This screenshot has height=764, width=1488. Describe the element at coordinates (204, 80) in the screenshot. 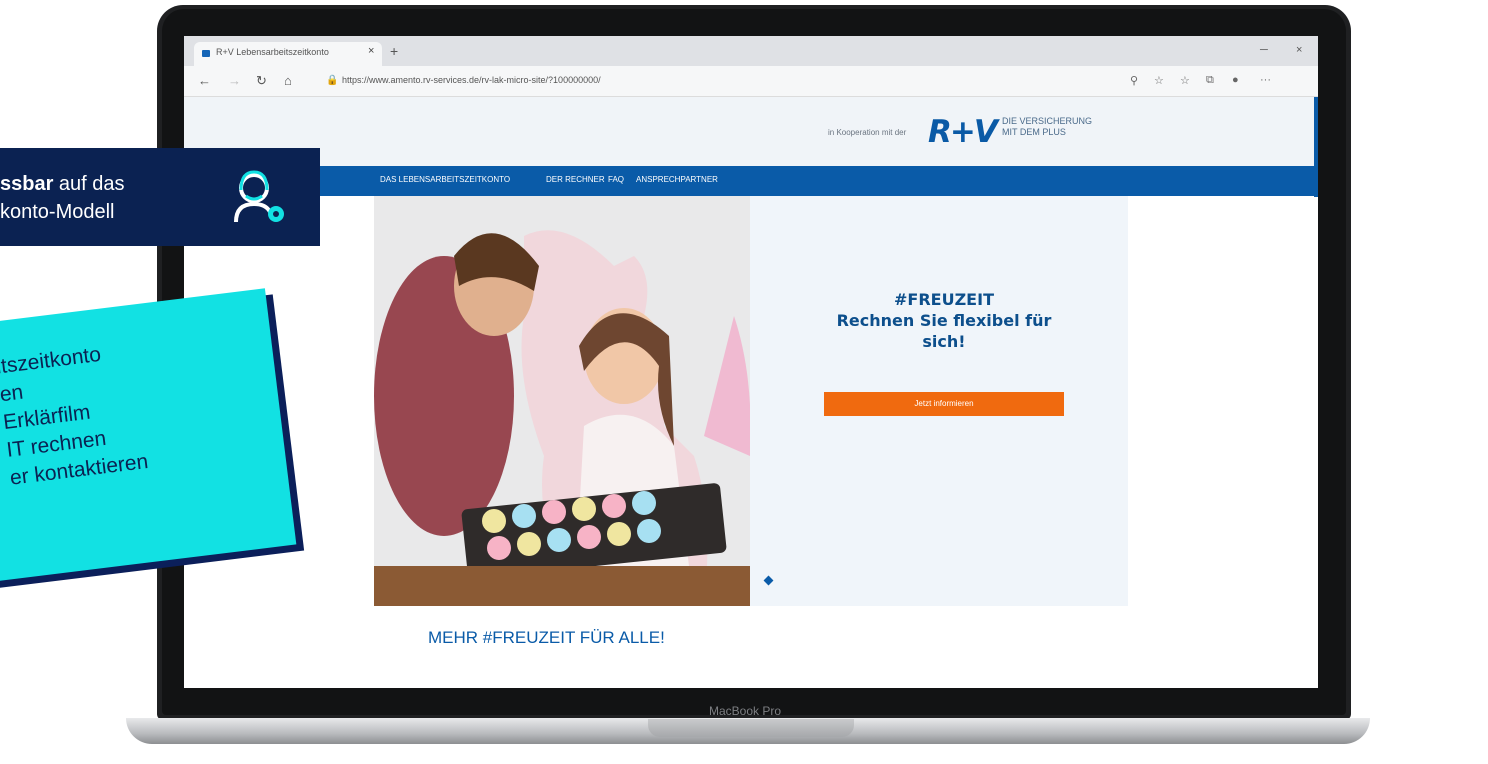

I see `back-icon: ←` at that location.